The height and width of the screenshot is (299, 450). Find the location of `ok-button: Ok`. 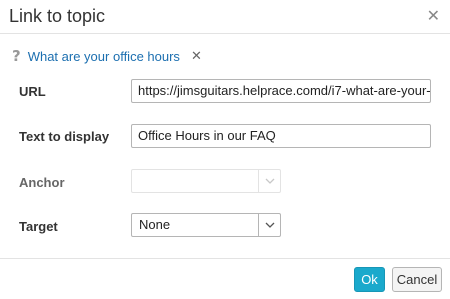

ok-button: Ok is located at coordinates (369, 279).